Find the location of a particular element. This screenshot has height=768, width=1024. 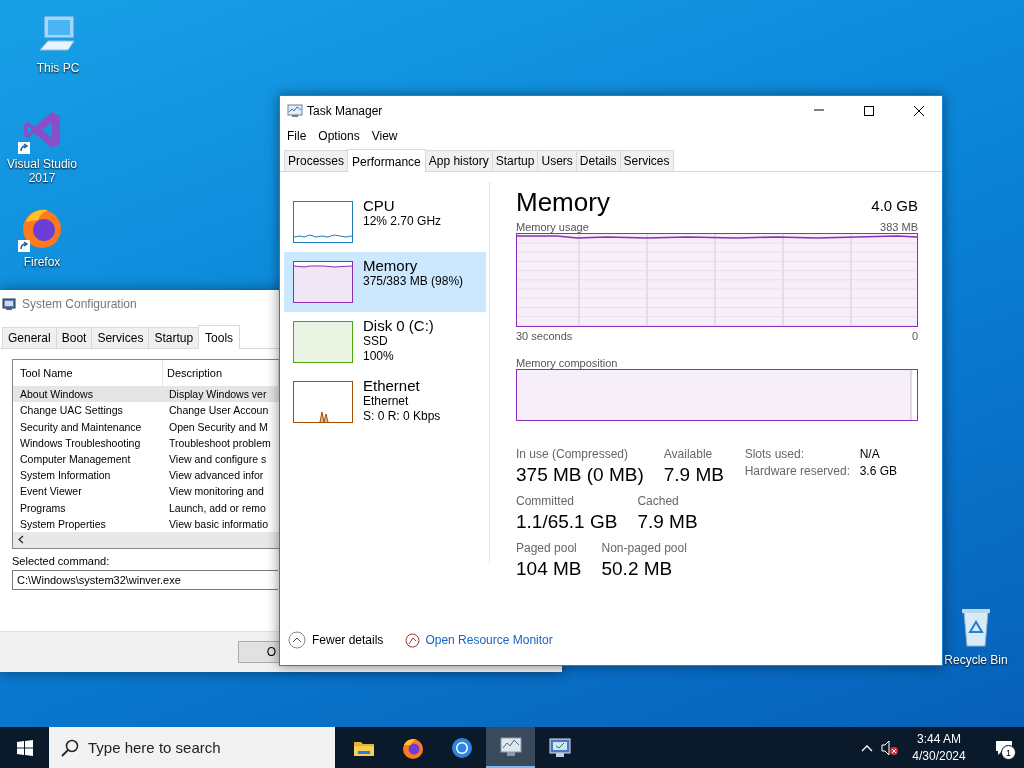

axis-label: 30 seconds is located at coordinates (544, 336).